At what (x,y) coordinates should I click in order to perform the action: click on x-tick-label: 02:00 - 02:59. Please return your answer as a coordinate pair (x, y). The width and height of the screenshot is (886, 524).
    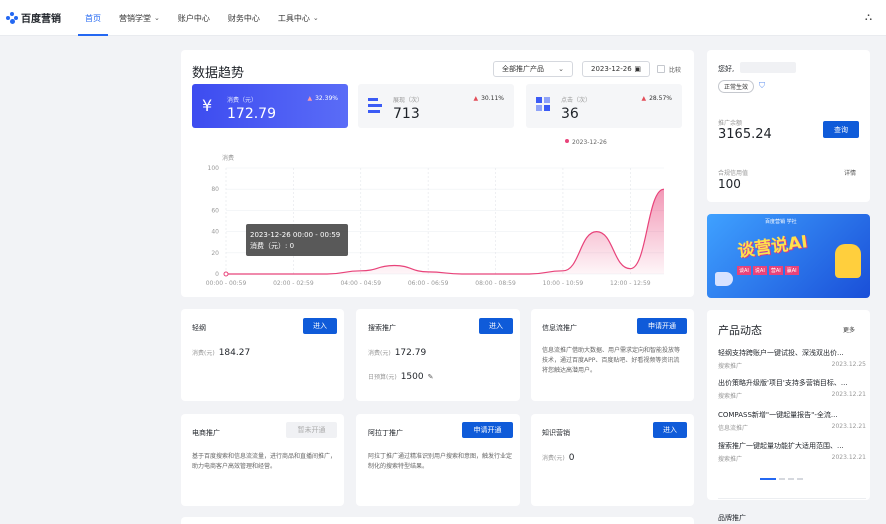
    Looking at the image, I should click on (293, 283).